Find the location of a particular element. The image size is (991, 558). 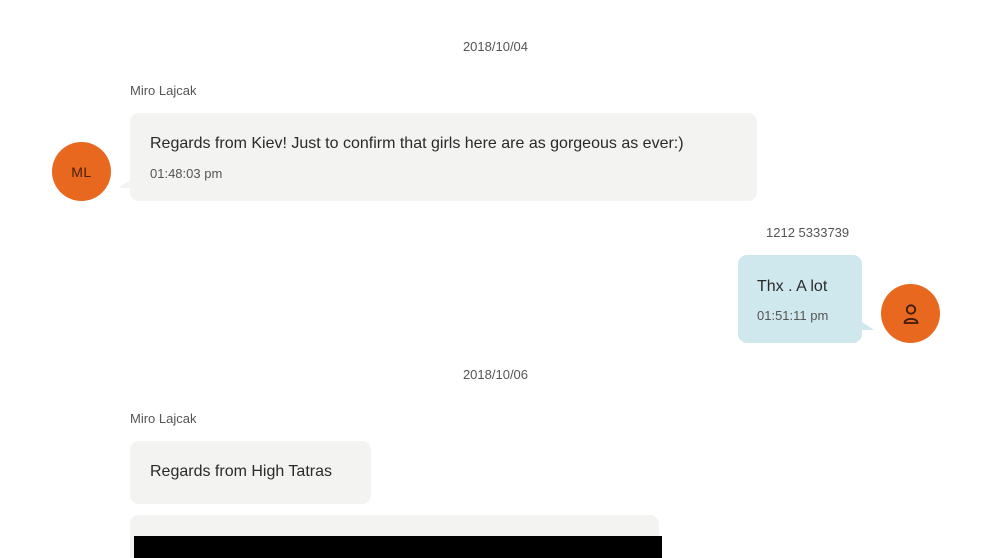

message-bubble: Thx . A lot 01:51:11 pm is located at coordinates (800, 299).